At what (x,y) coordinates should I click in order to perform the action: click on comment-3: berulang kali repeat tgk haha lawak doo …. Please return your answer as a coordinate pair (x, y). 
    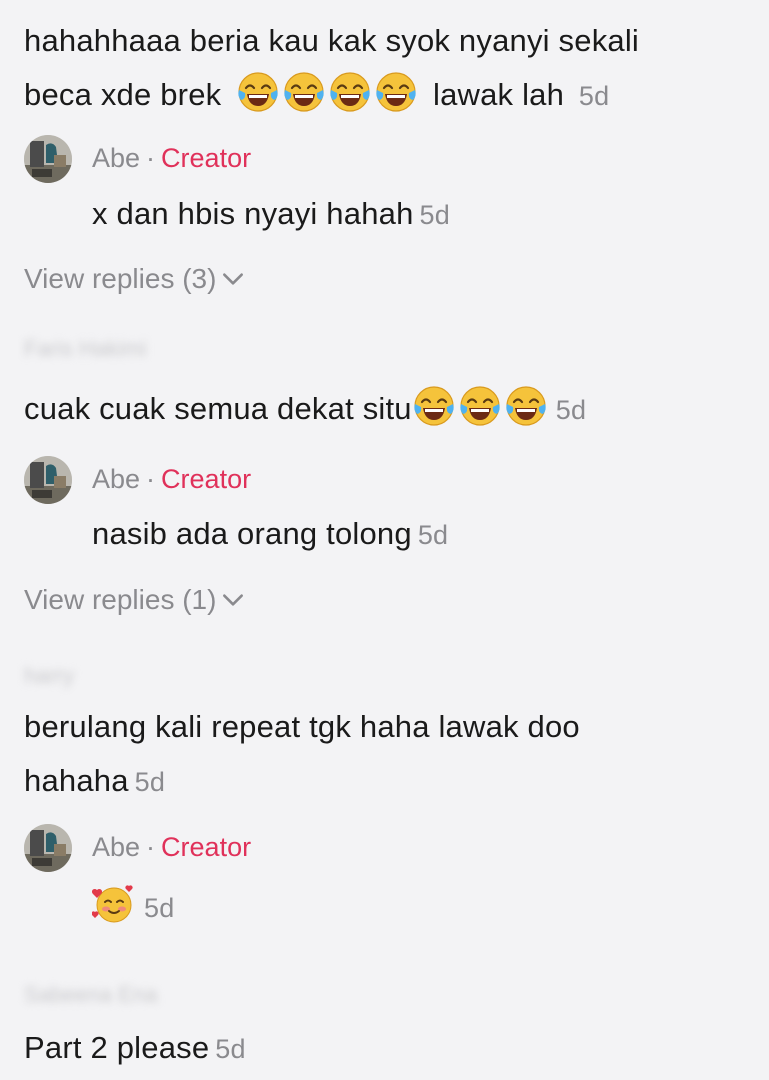
    Looking at the image, I should click on (391, 754).